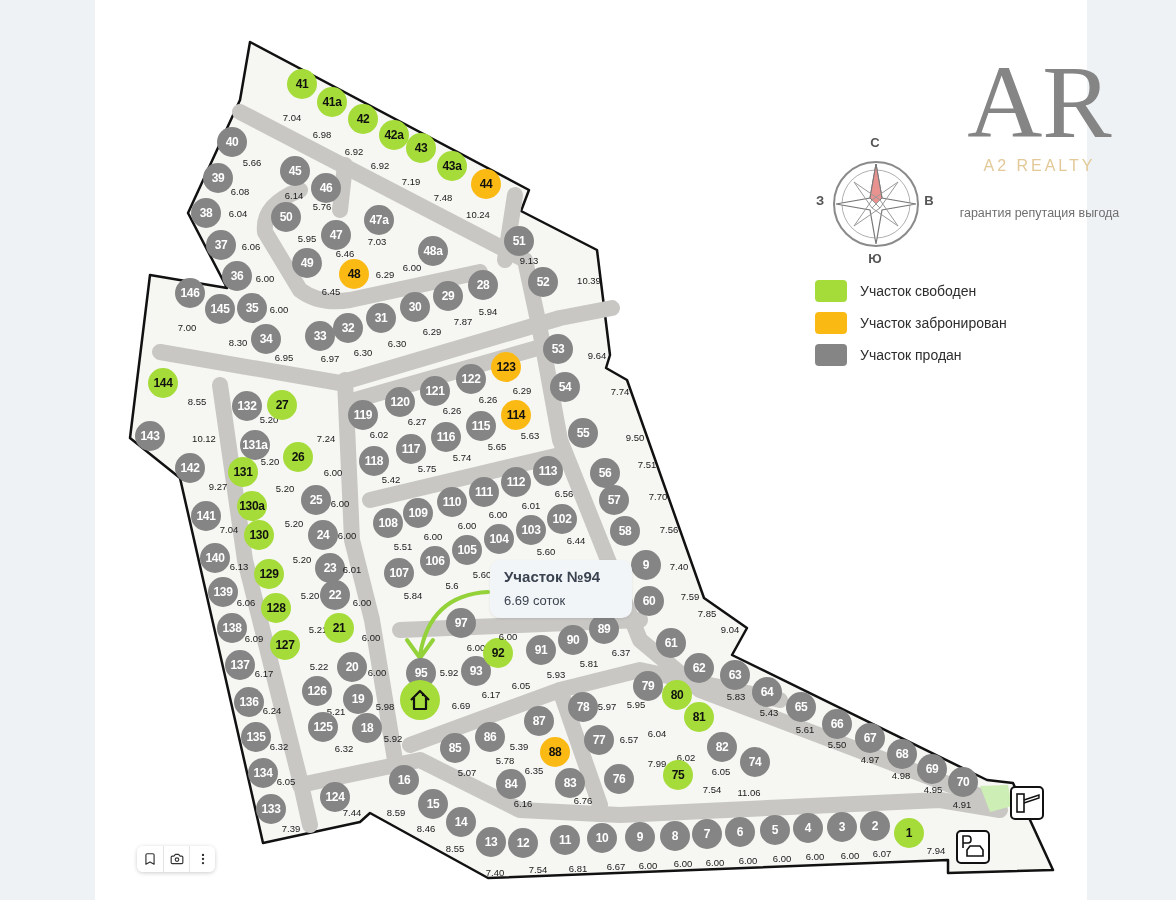 The height and width of the screenshot is (900, 1176). I want to click on plot-area-label: 7.48, so click(443, 198).